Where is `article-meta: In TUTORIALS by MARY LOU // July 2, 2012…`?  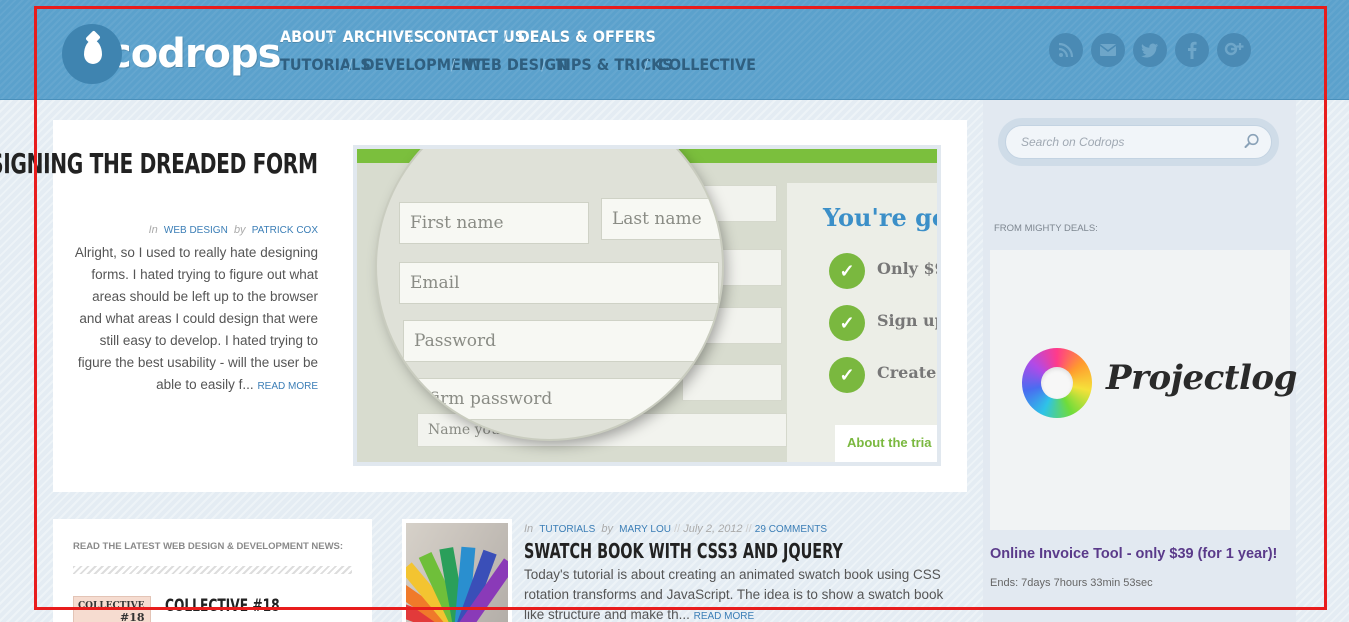
article-meta: In TUTORIALS by MARY LOU // July 2, 2012… is located at coordinates (676, 529).